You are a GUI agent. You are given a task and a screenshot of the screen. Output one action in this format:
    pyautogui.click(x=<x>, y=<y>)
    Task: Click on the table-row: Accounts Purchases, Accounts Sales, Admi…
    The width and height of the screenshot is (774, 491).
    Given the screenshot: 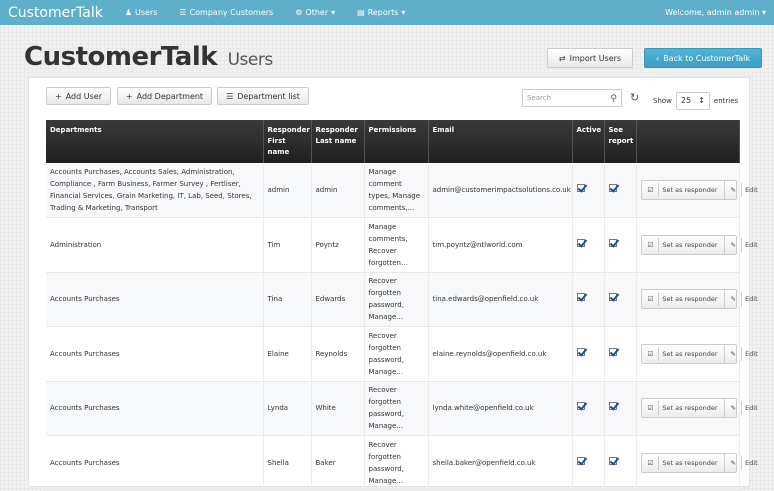 What is the action you would take?
    pyautogui.click(x=403, y=190)
    